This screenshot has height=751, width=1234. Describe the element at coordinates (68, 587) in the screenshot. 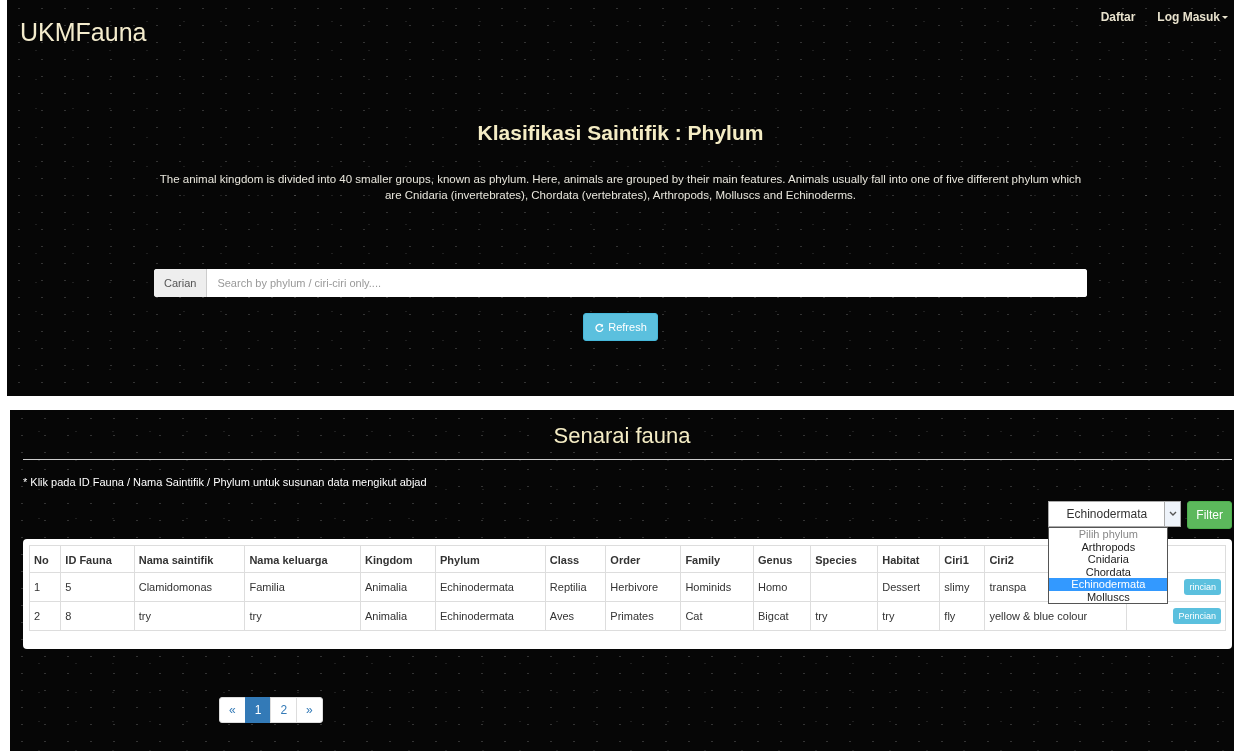

I see `table-cell: 5` at that location.